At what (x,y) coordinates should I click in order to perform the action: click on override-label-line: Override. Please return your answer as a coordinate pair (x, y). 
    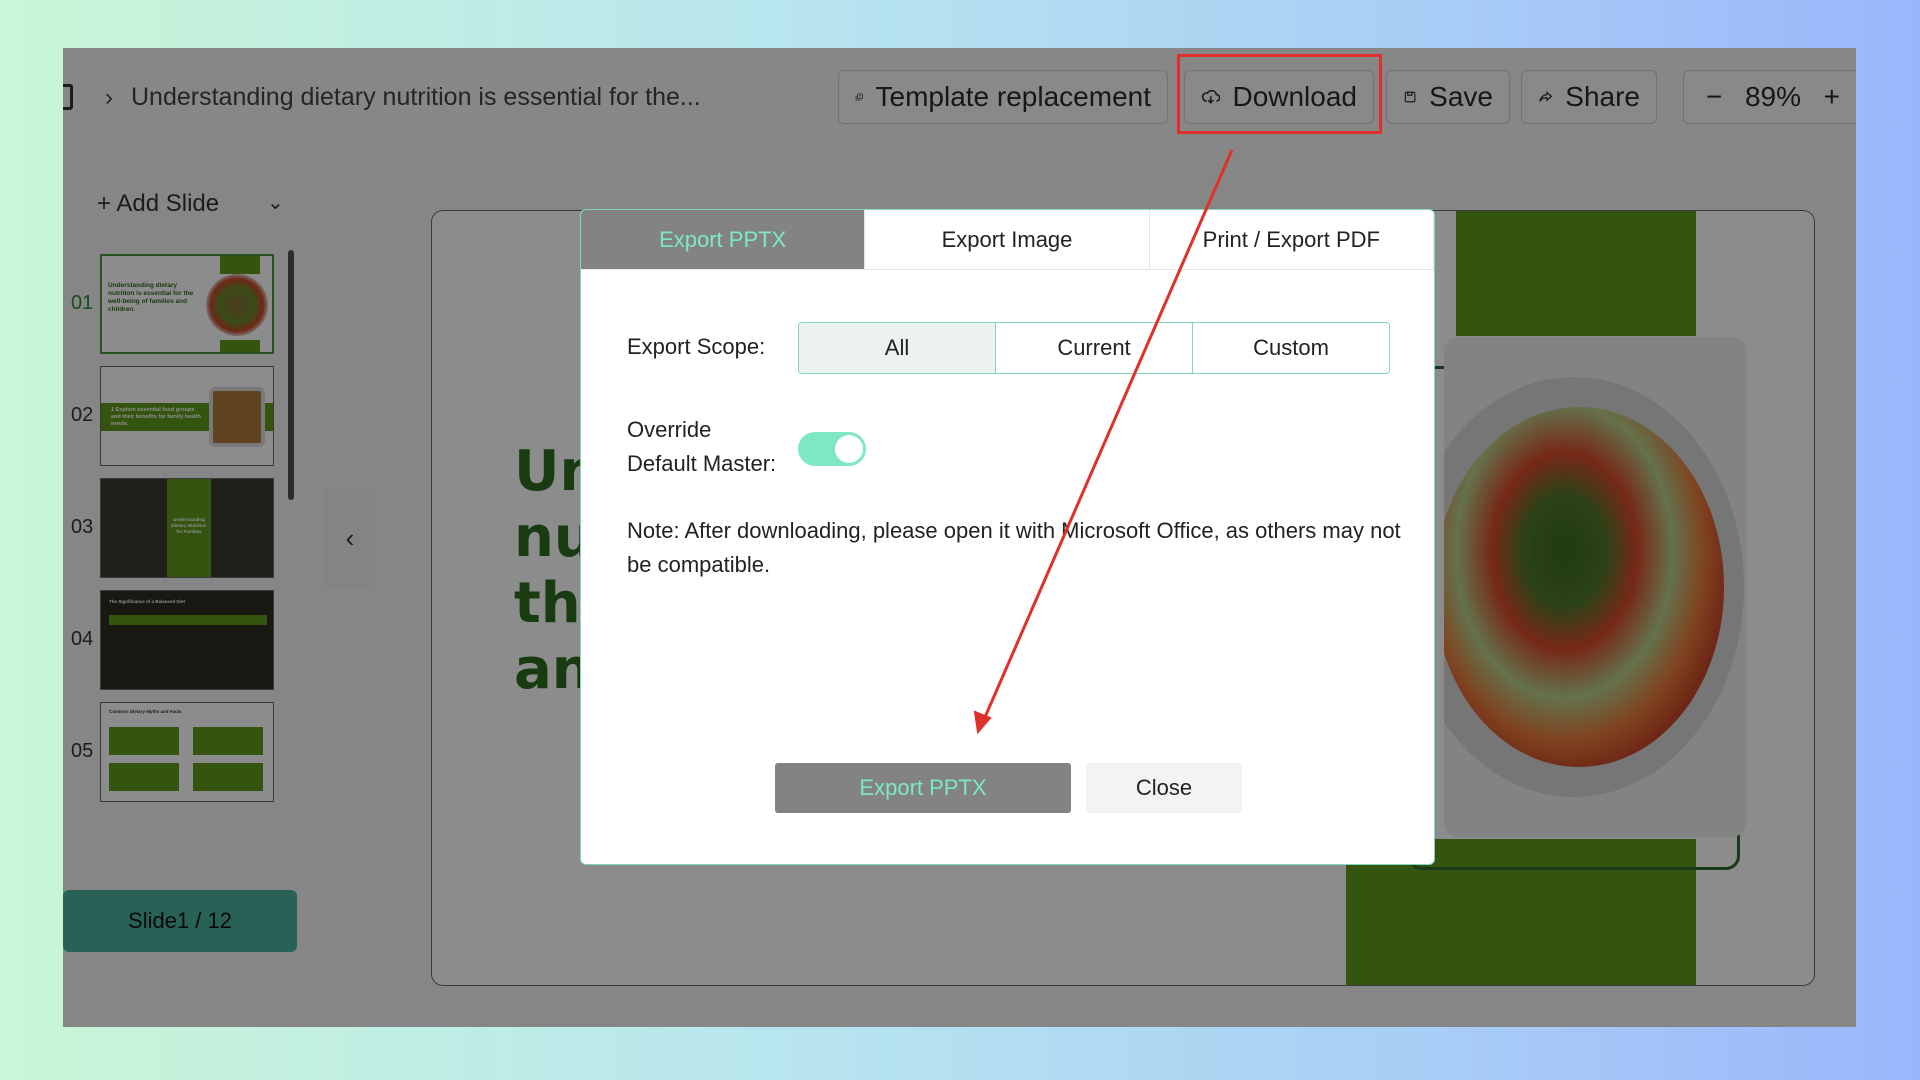
    Looking at the image, I should click on (669, 429).